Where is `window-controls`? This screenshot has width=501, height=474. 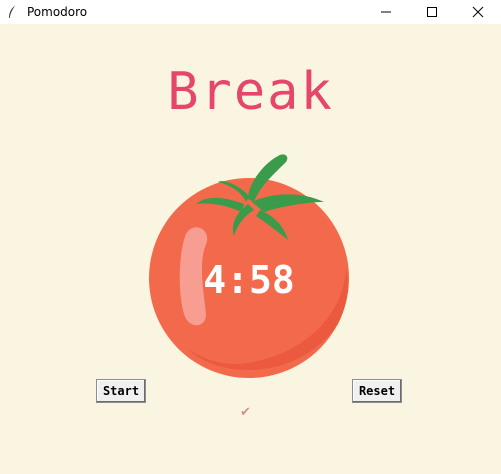 window-controls is located at coordinates (432, 12).